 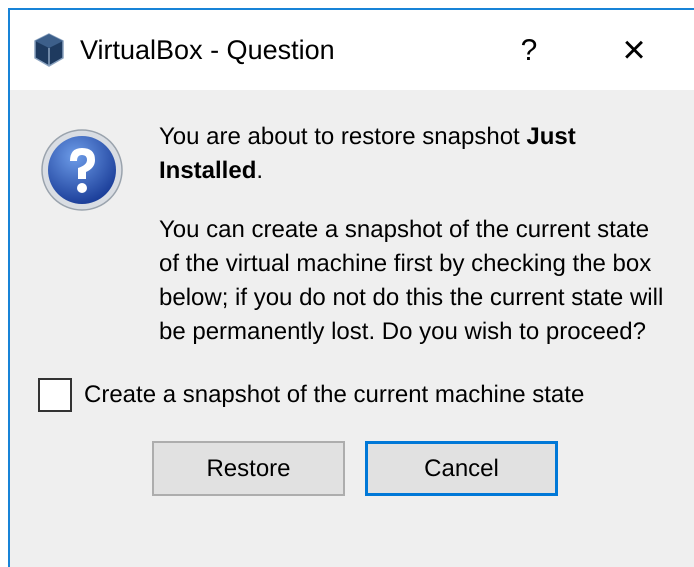 I want to click on dialog-button: Cancel, so click(x=461, y=468).